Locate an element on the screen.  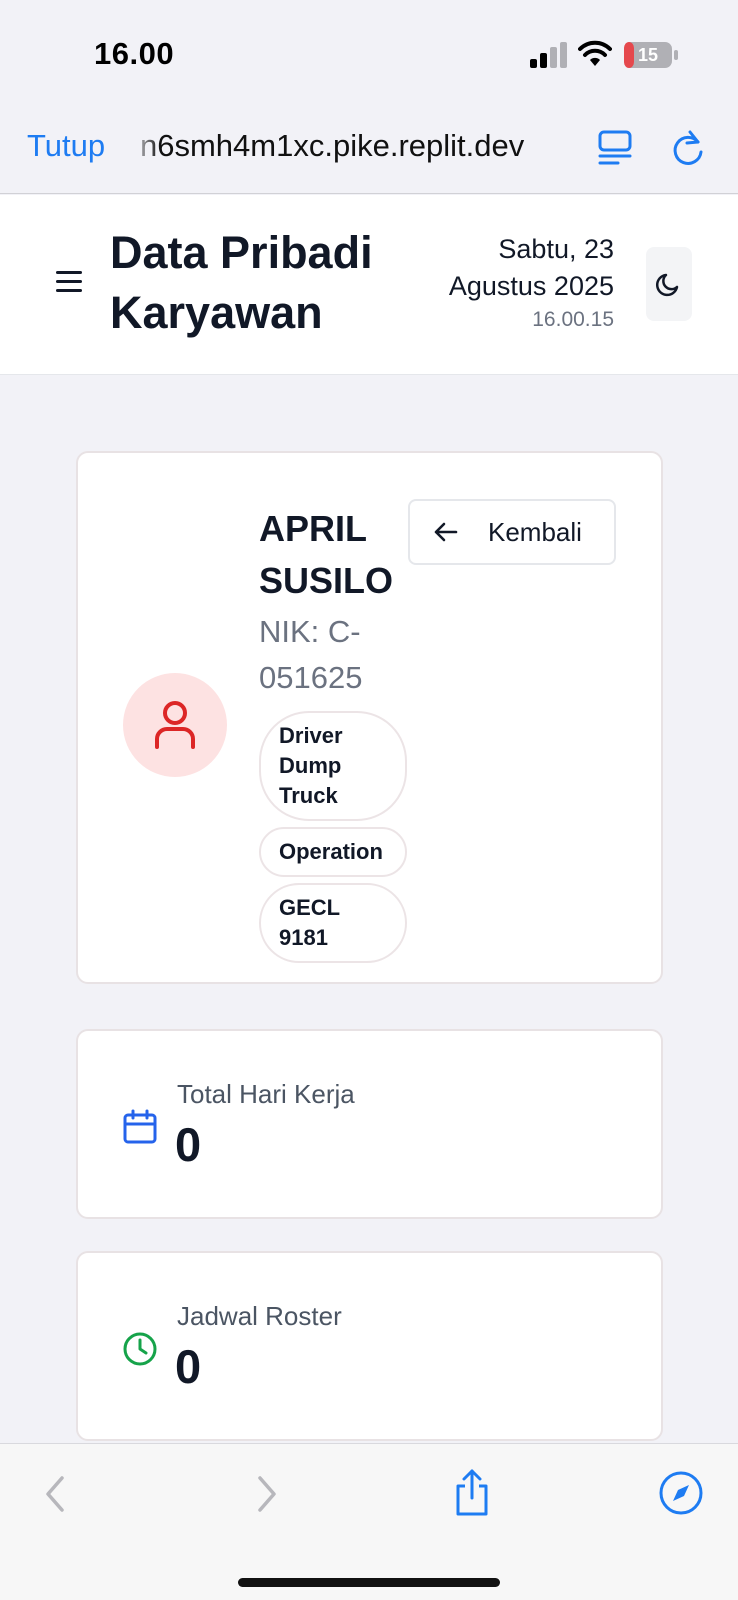
cellular-signal-icon is located at coordinates (548, 55).